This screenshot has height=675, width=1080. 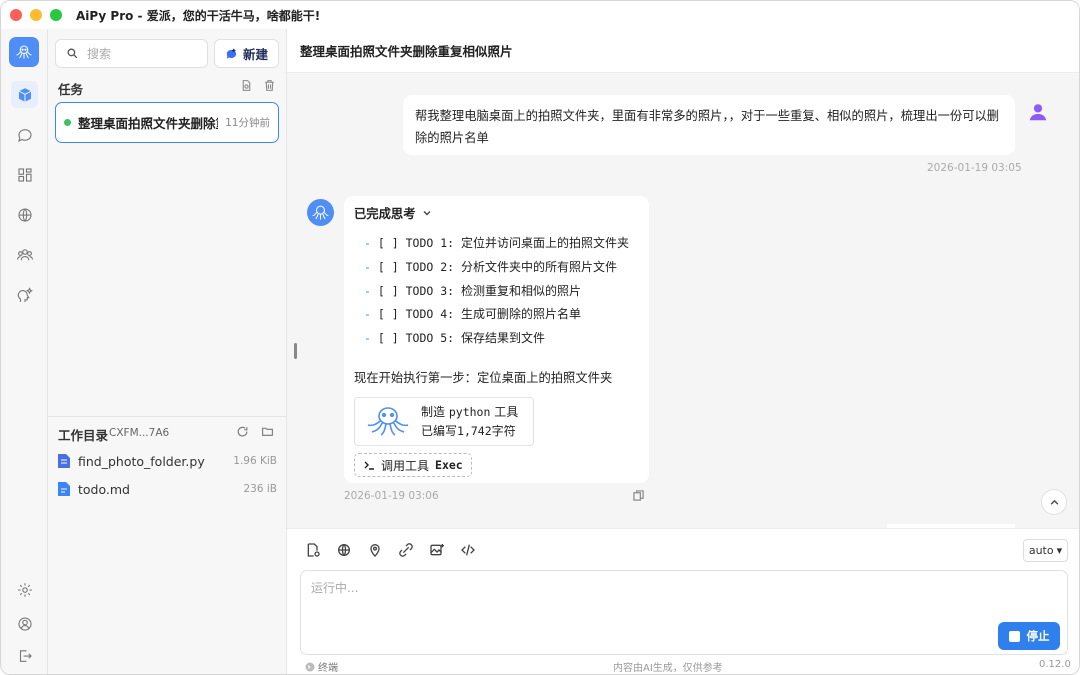 What do you see at coordinates (269, 85) in the screenshot?
I see `trash-icon` at bounding box center [269, 85].